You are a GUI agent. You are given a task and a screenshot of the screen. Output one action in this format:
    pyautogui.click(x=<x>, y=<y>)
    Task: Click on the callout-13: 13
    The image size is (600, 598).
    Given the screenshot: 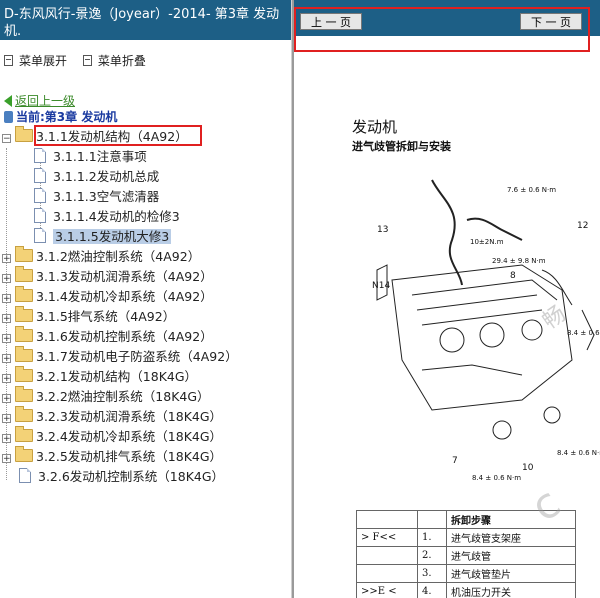 What is the action you would take?
    pyautogui.click(x=382, y=230)
    